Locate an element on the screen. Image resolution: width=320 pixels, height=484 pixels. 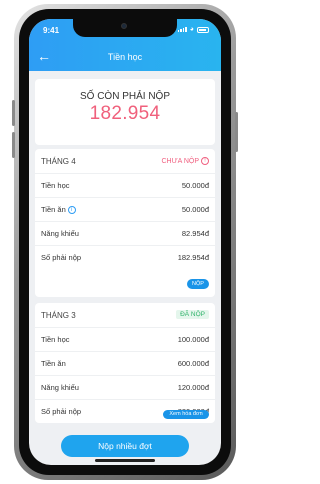
balance-label: SỐ CÒN PHẢI NỘP is located at coordinates (124, 96).